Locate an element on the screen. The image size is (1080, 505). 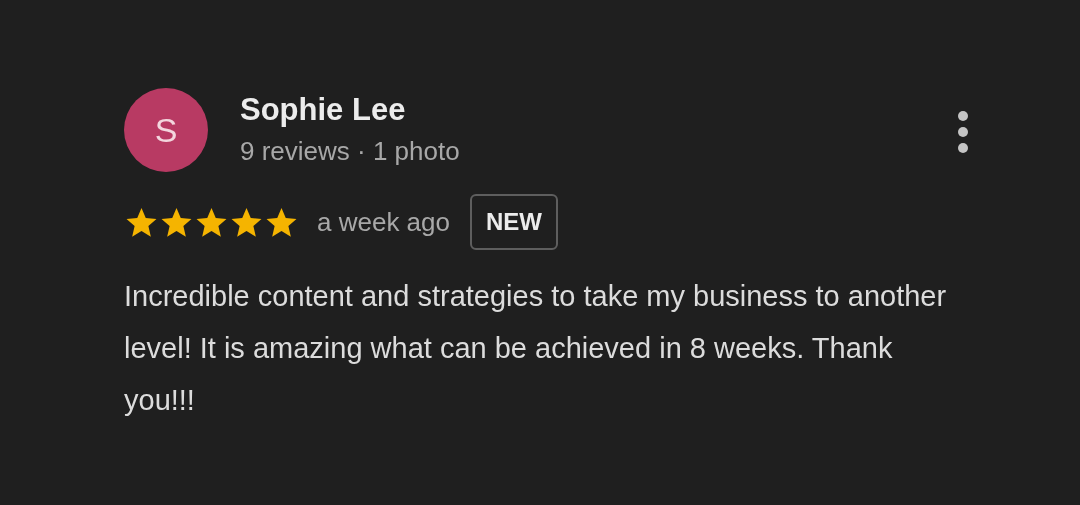
review-date: a week ago is located at coordinates (383, 222).